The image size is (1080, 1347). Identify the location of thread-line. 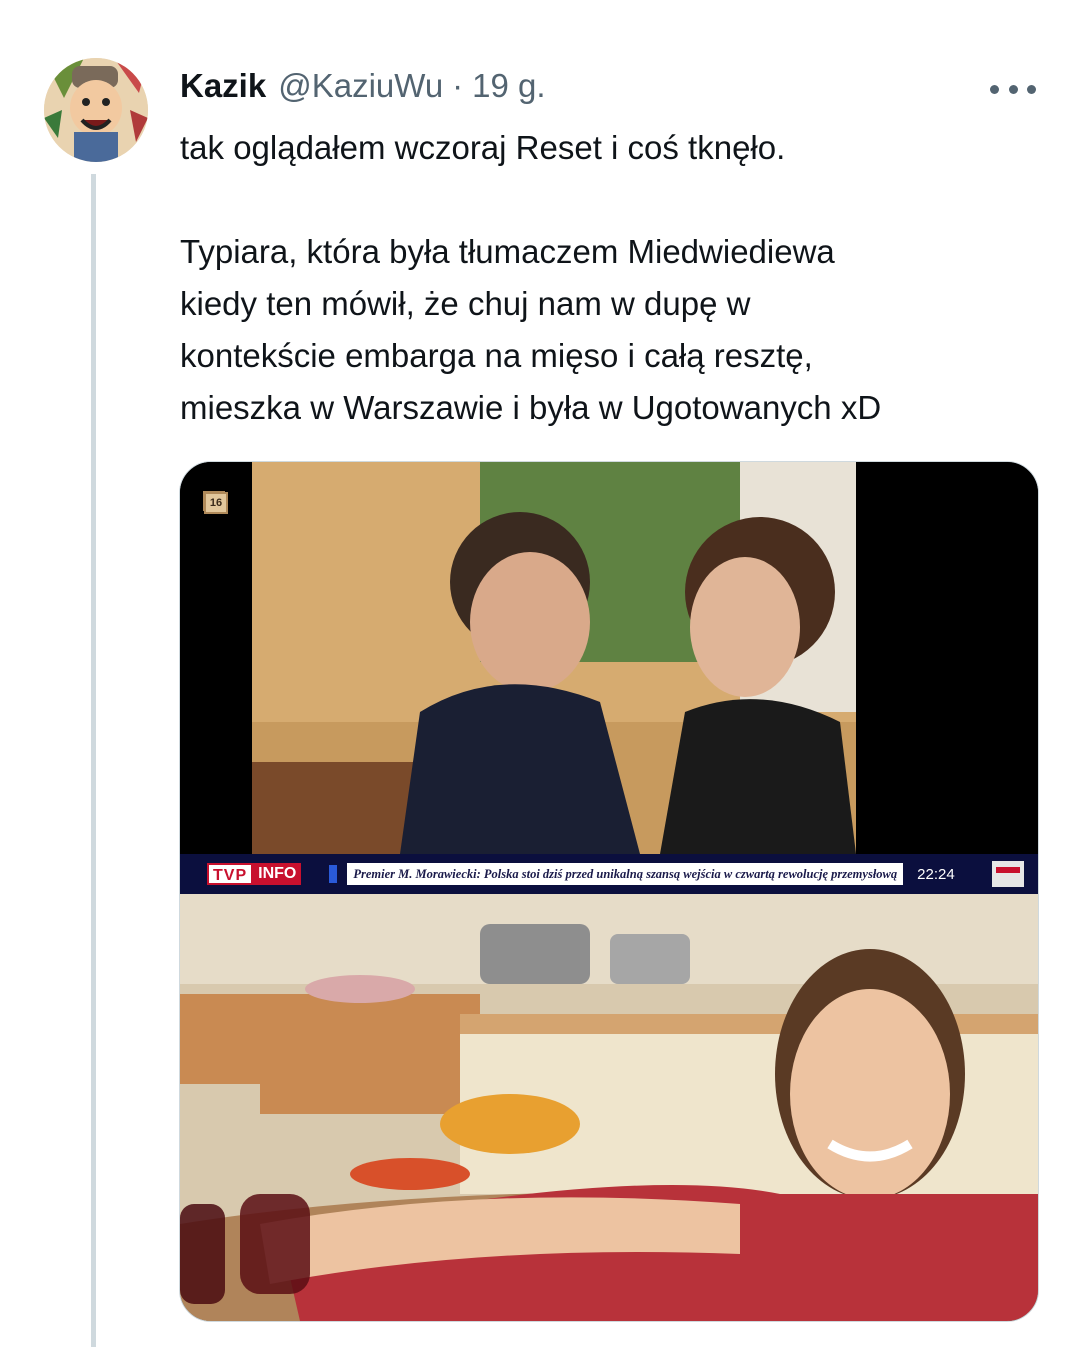
(93, 760).